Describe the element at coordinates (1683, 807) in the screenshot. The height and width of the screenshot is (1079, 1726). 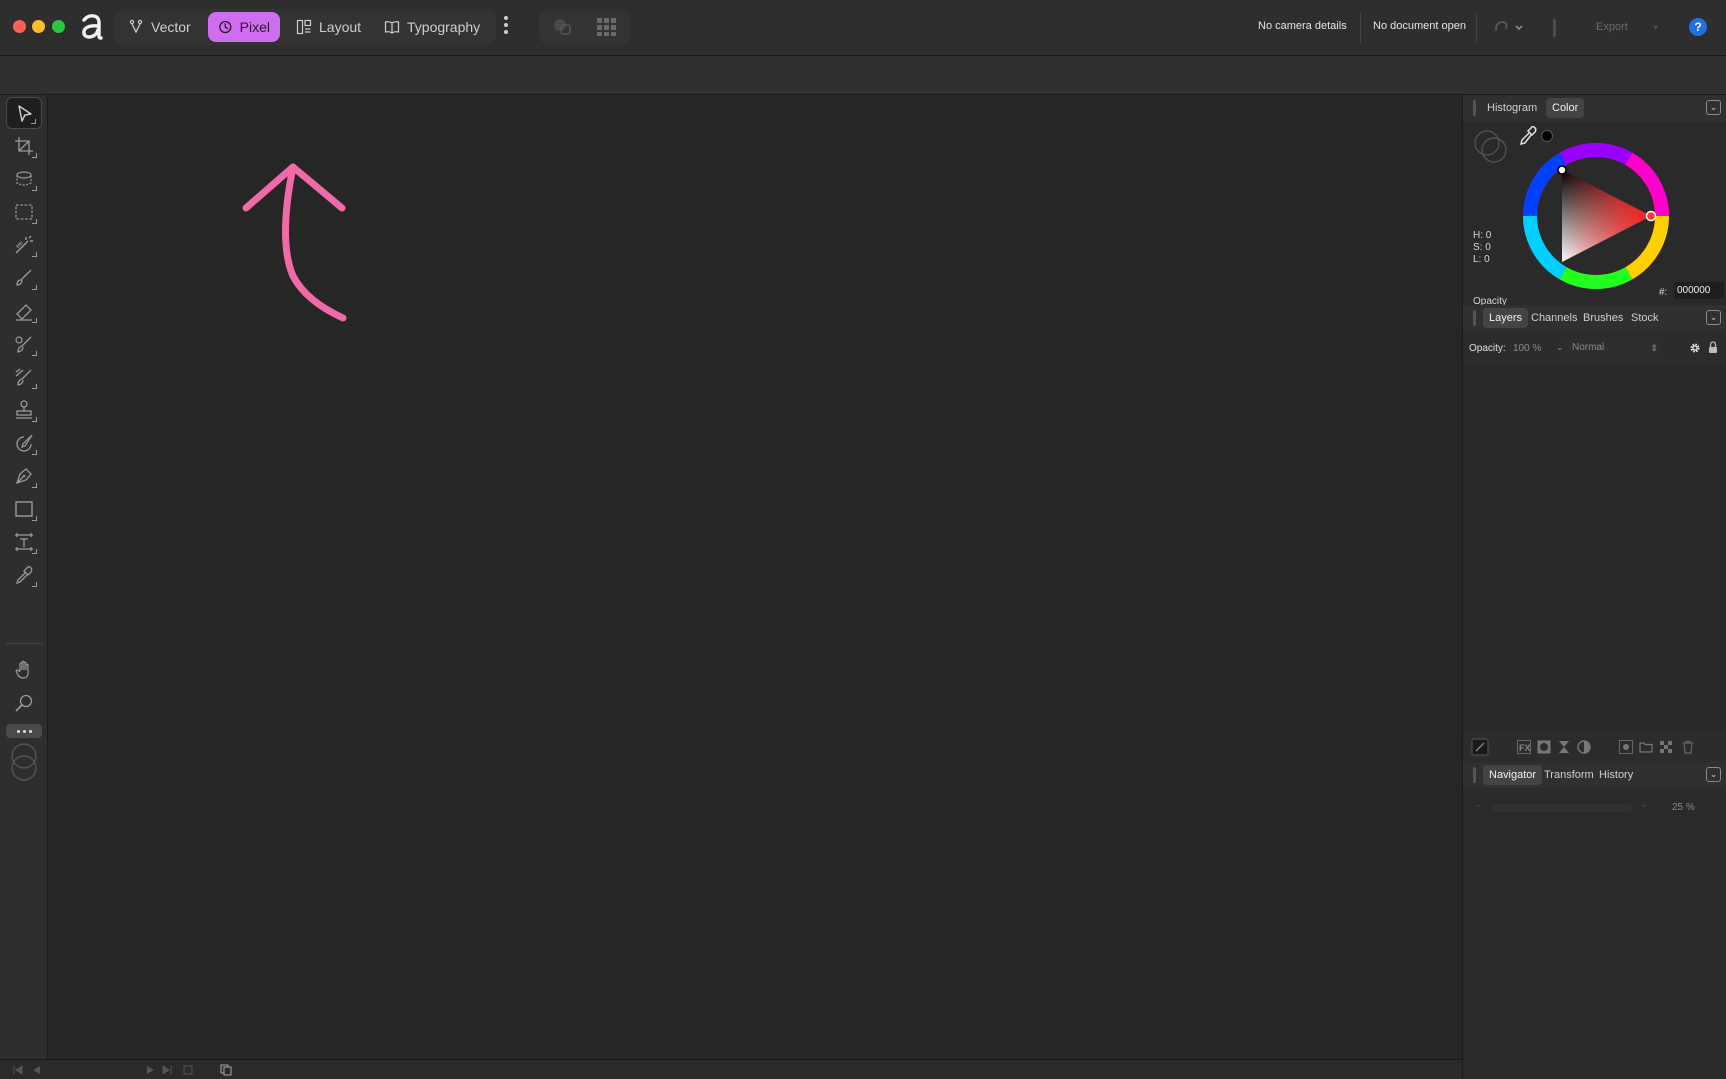
I see `zoom-value: 25 %` at that location.